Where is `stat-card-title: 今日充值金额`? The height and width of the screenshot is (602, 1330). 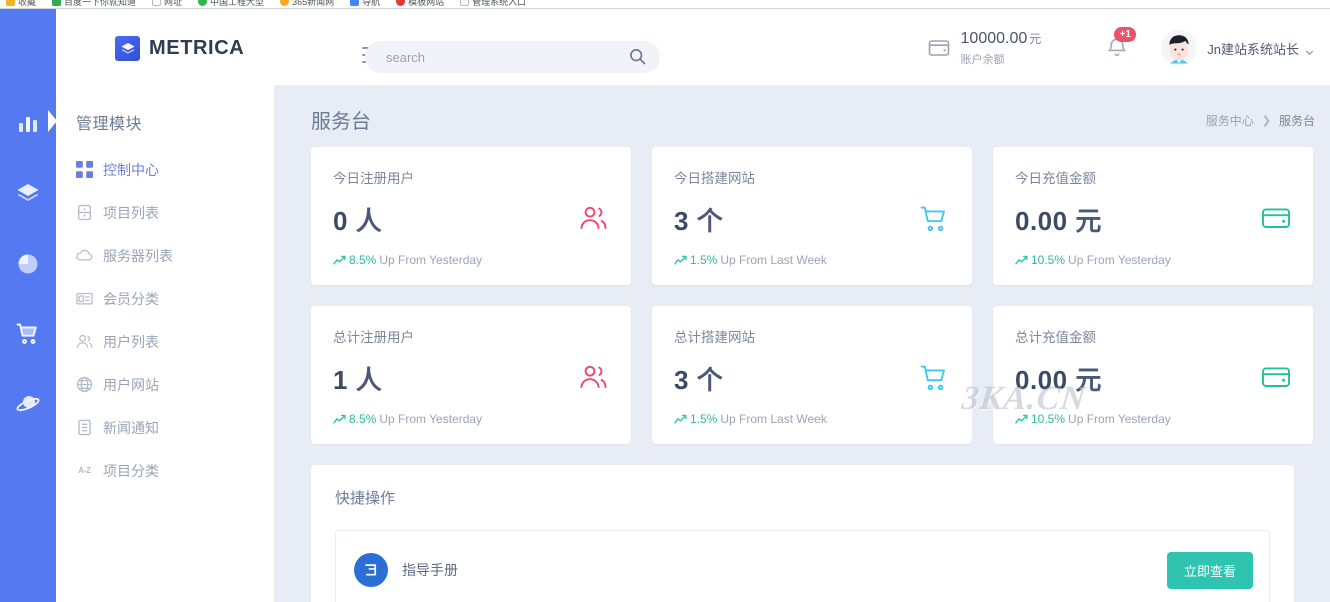
stat-card-title: 今日充值金额 is located at coordinates (1055, 178).